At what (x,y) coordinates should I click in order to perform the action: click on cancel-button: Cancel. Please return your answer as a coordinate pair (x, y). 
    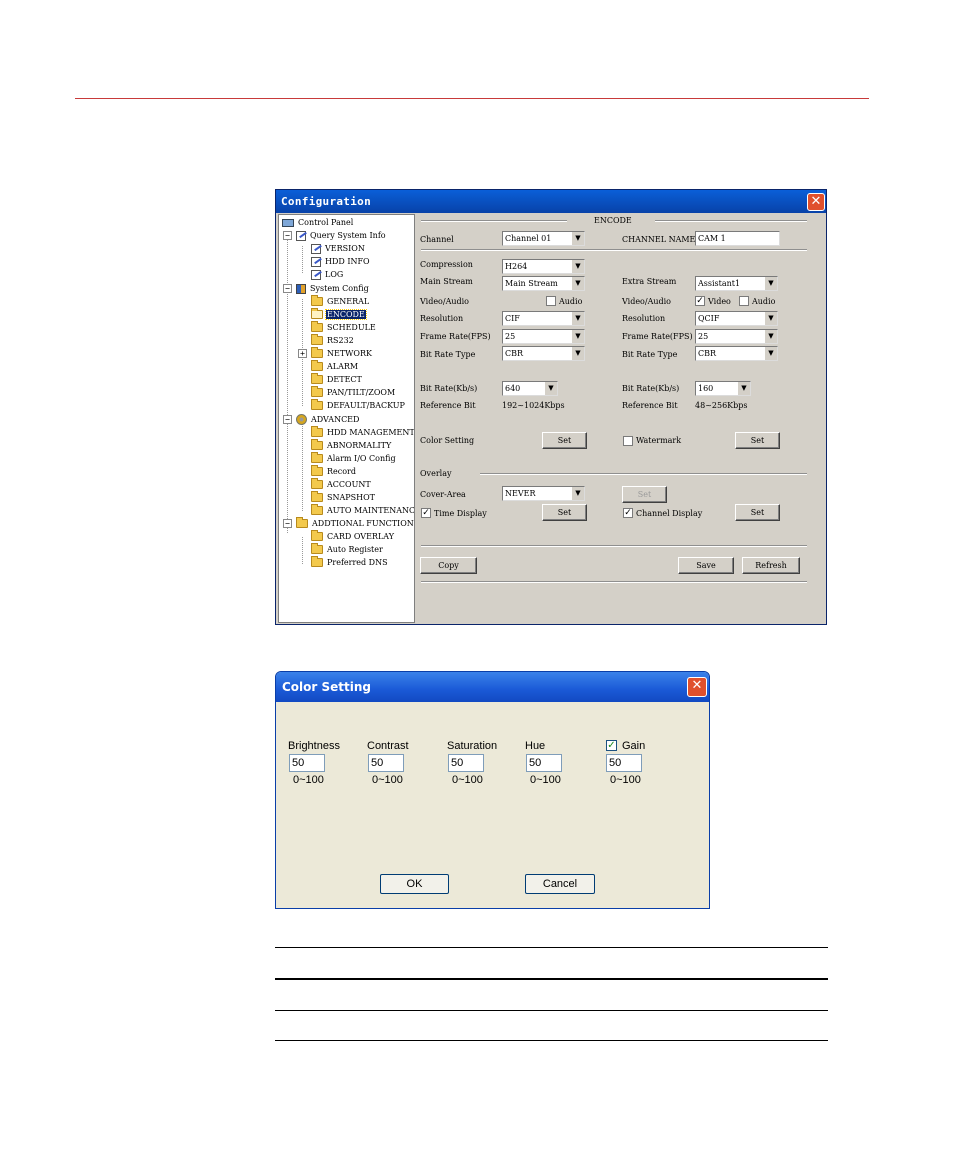
    Looking at the image, I should click on (560, 884).